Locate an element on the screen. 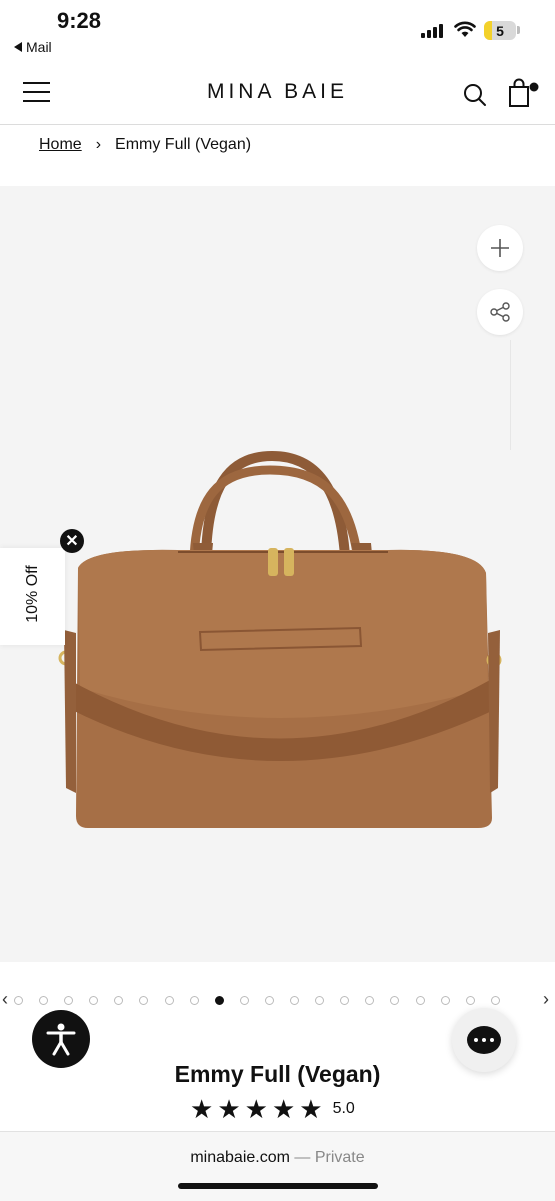  back-to-mail: Mail is located at coordinates (33, 47).